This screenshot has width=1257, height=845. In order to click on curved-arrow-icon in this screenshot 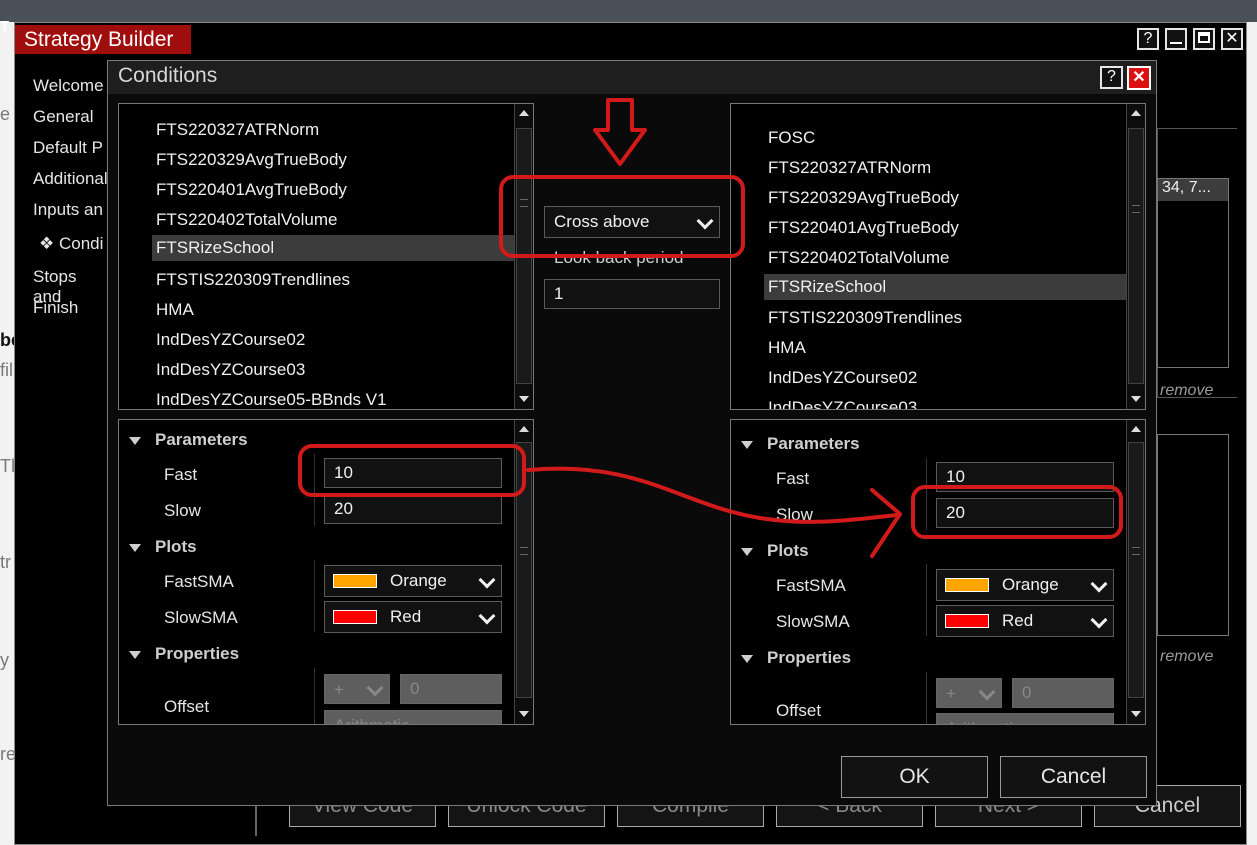, I will do `click(712, 495)`.